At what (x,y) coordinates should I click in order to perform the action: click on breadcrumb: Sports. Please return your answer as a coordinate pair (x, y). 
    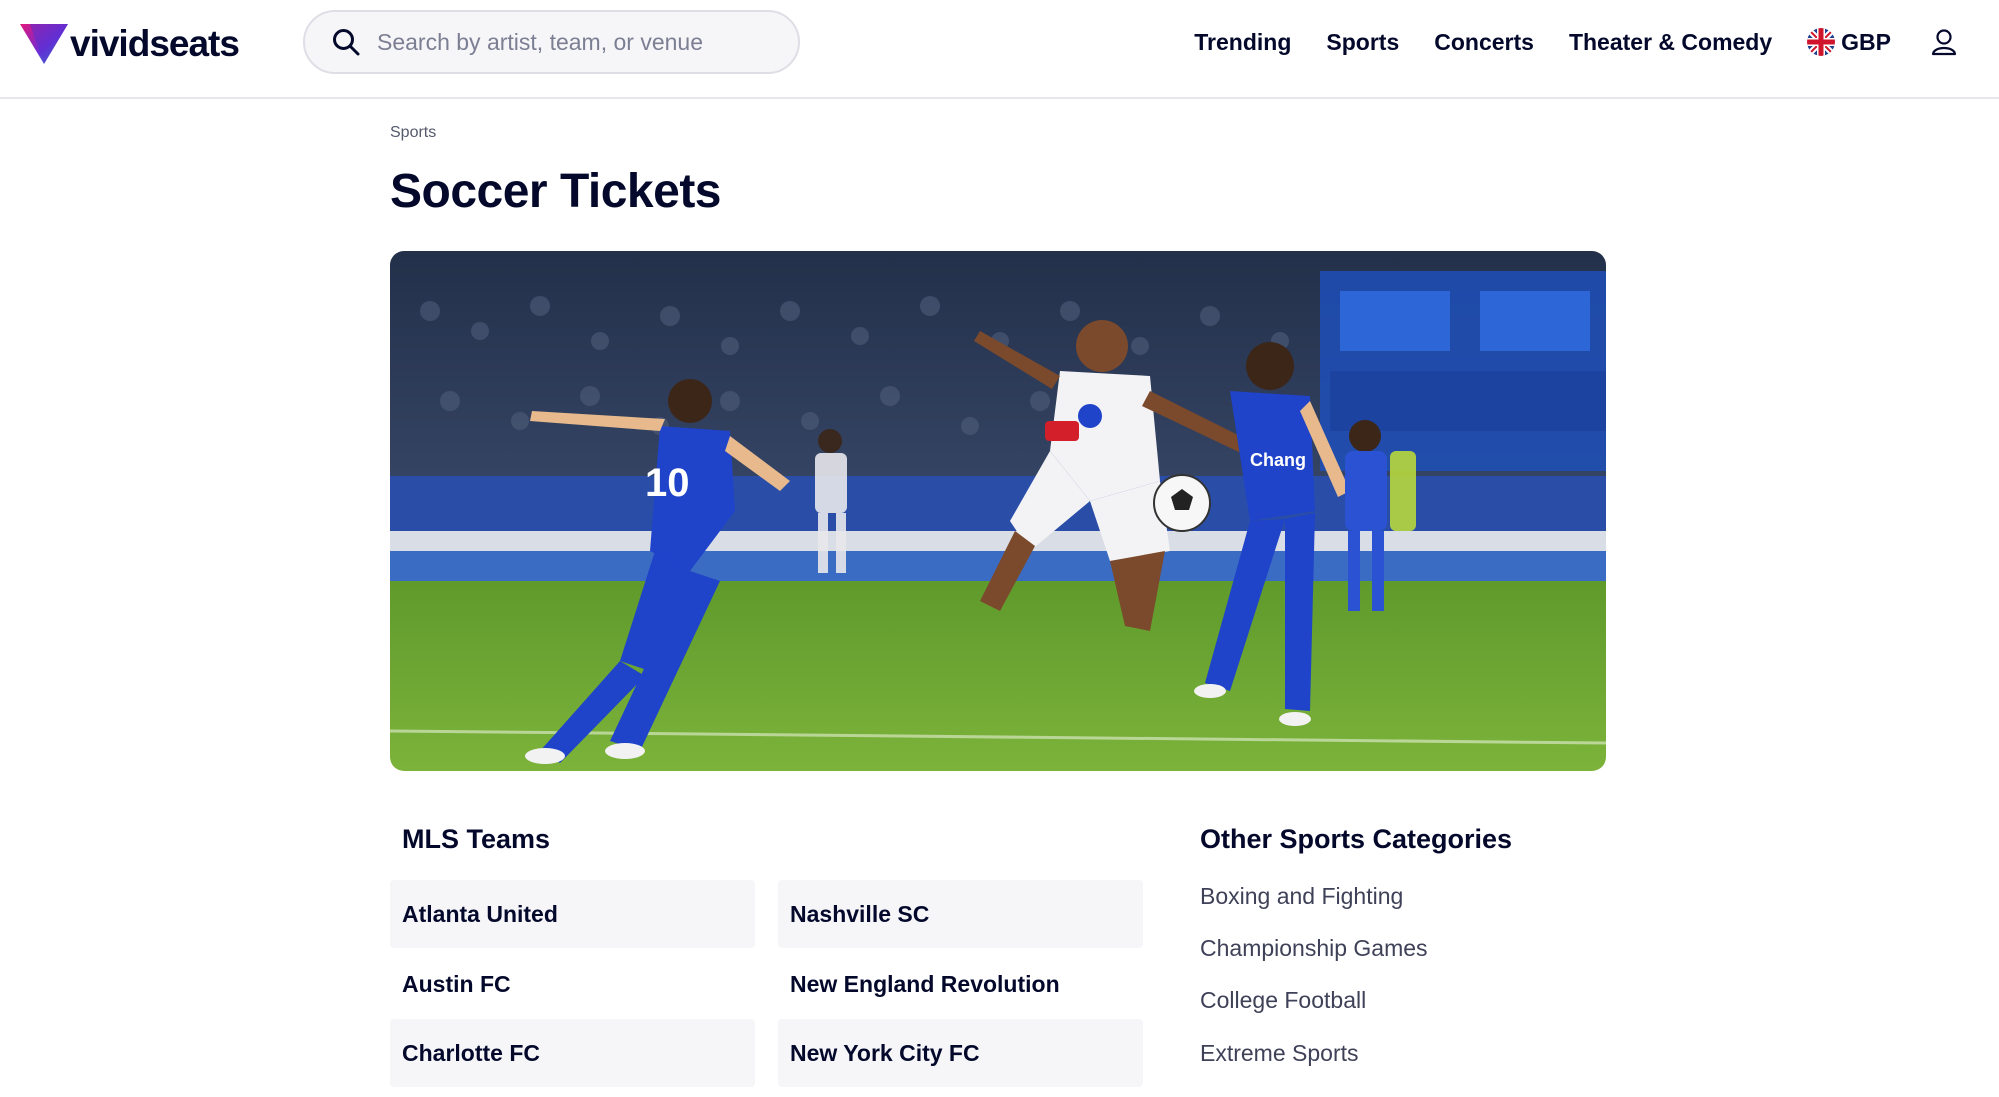
    Looking at the image, I should click on (413, 133).